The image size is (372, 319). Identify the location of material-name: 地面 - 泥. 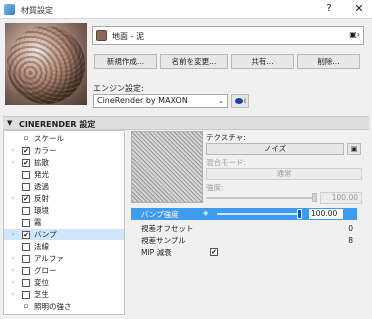
(128, 36).